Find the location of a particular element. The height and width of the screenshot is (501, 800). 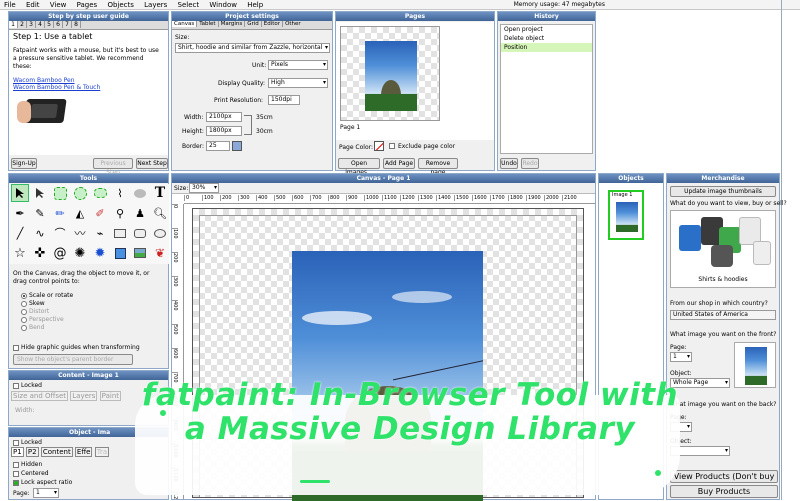

undo-button: Undo is located at coordinates (509, 163).